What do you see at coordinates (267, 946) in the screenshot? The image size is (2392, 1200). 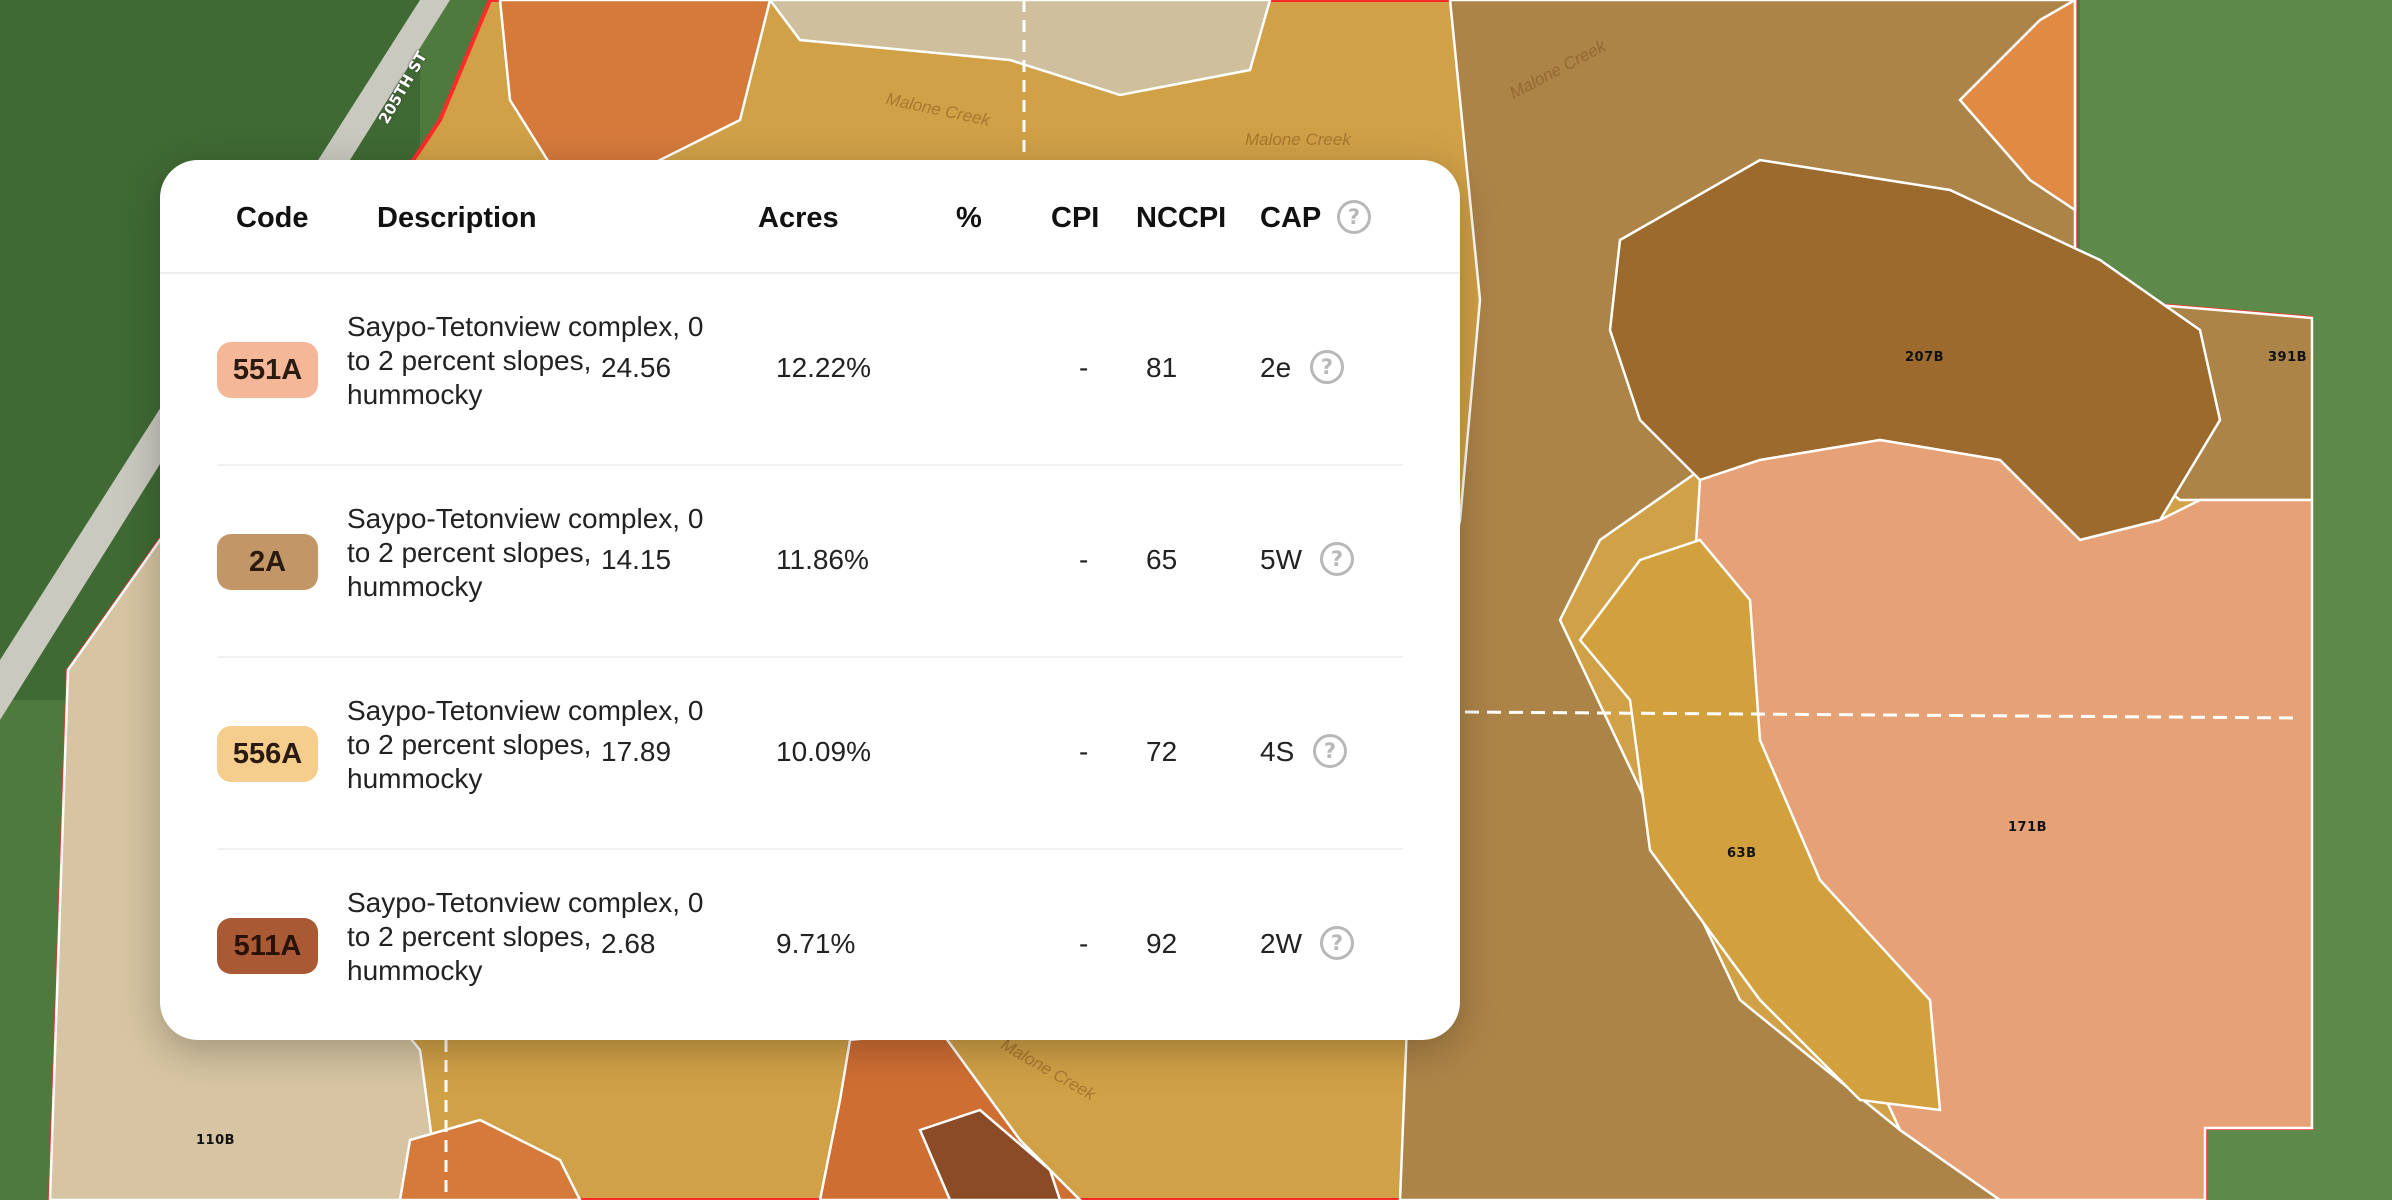 I see `soil-code-badge: 511A` at bounding box center [267, 946].